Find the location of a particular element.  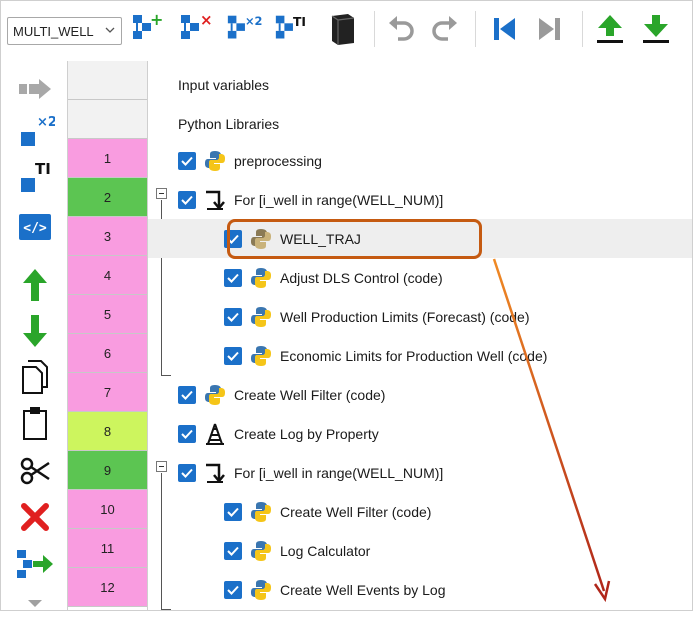

tree-branch-line is located at coordinates (166, 609).